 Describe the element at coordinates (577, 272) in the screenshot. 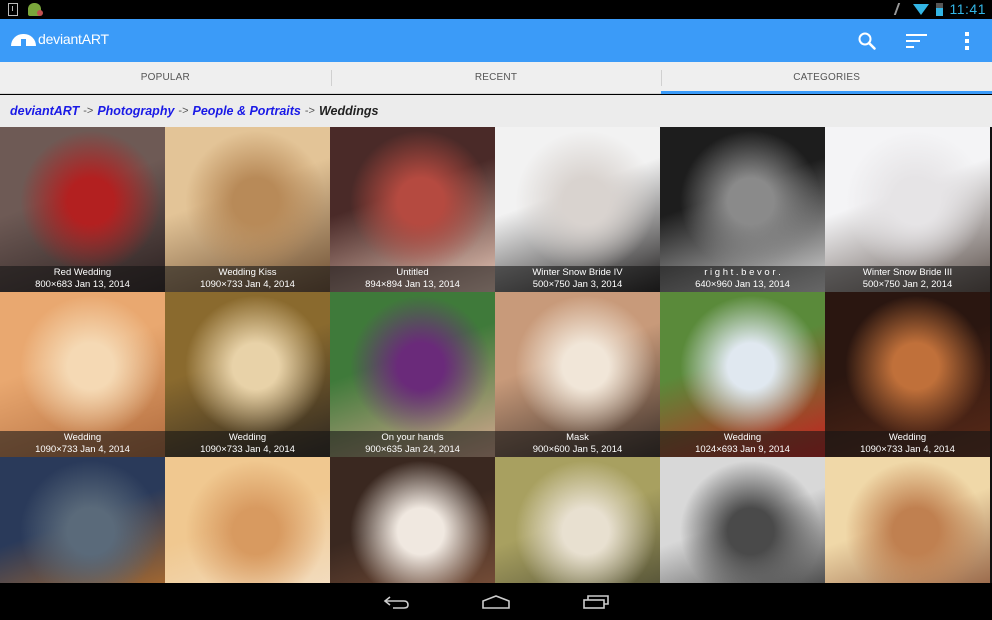

I see `tile-title: Winter Snow Bride IV` at that location.